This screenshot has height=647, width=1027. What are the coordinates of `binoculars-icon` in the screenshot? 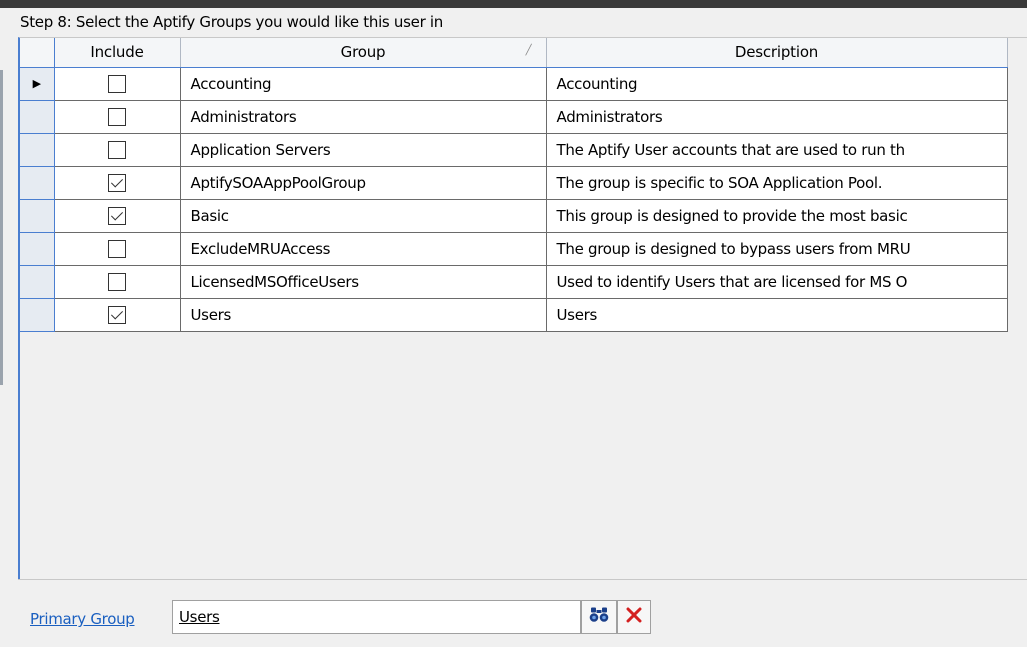 It's located at (599, 617).